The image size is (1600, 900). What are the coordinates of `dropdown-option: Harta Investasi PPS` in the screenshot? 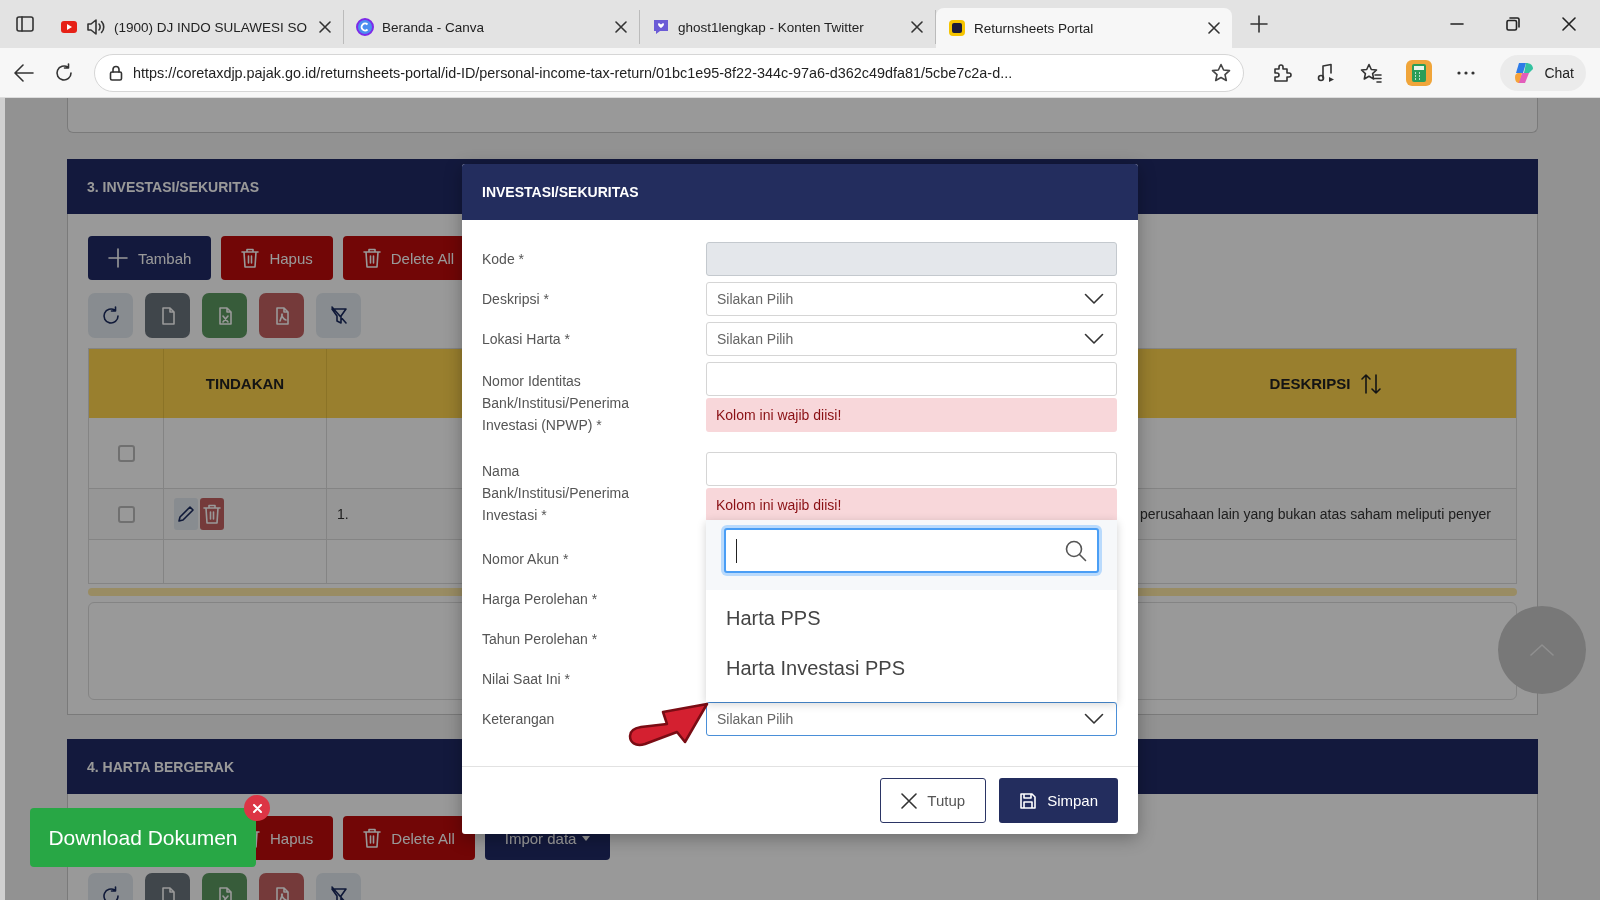 It's located at (911, 668).